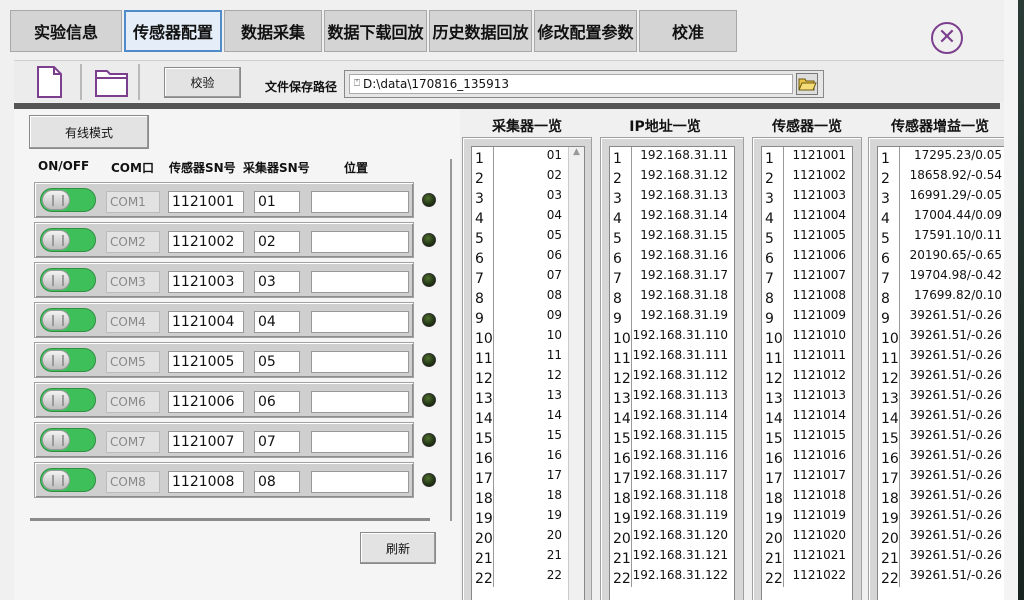 The image size is (1024, 600). What do you see at coordinates (585, 31) in the screenshot?
I see `tab-modify-config: 修改配置参数` at bounding box center [585, 31].